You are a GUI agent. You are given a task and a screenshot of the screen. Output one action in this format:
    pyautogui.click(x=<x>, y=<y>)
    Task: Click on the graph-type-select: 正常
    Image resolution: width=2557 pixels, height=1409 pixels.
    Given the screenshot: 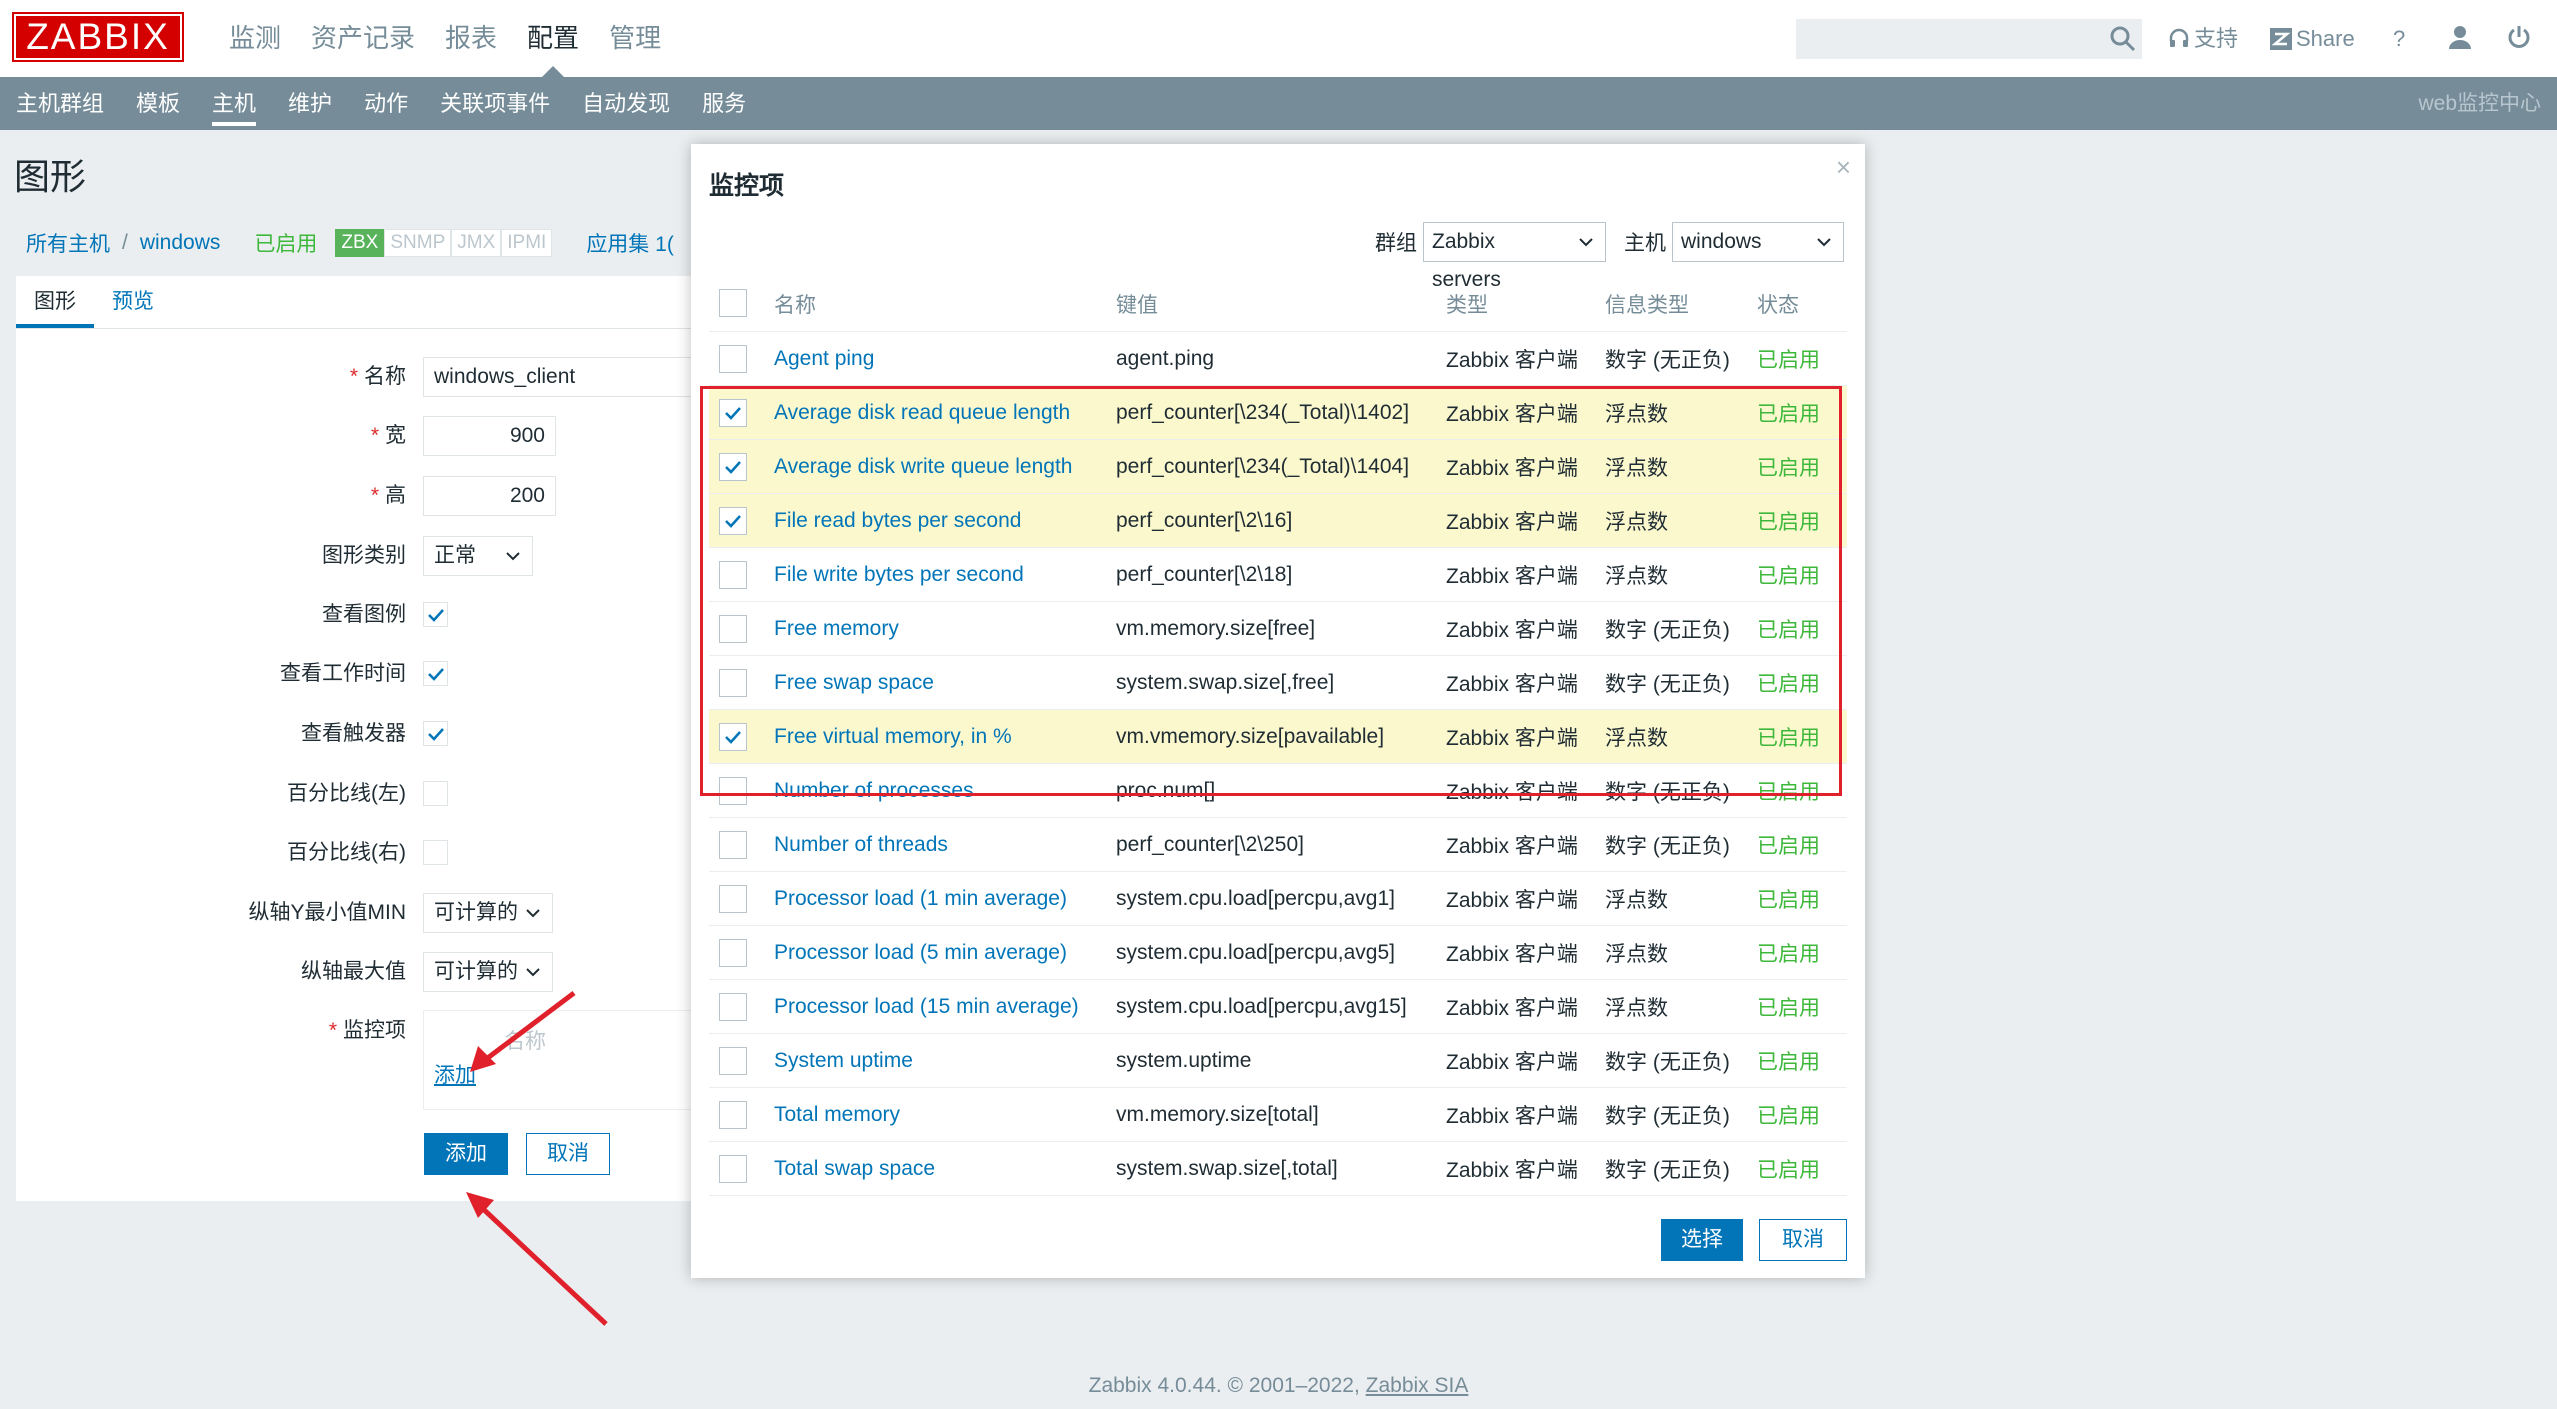 What is the action you would take?
    pyautogui.click(x=478, y=556)
    